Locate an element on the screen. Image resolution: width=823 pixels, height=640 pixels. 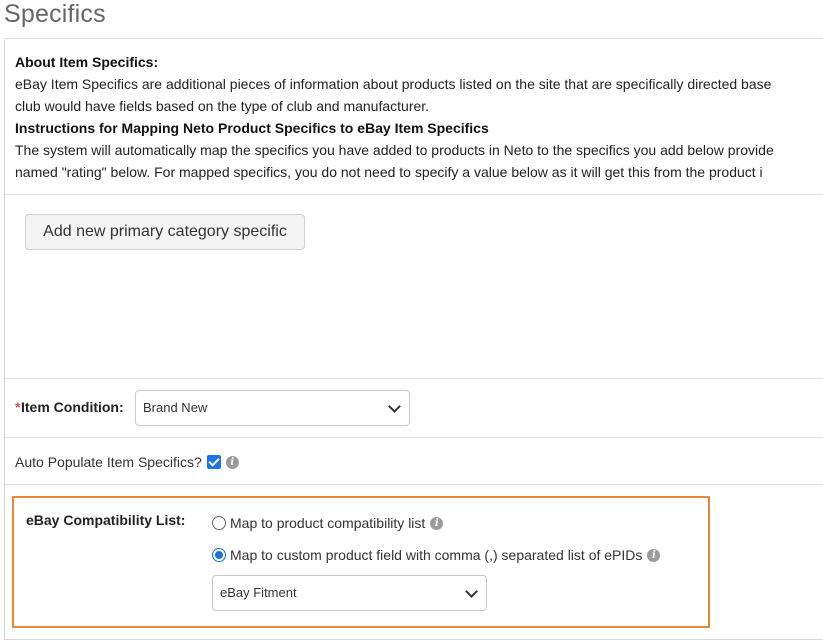
about-heading: About Item Specifics: is located at coordinates (87, 62).